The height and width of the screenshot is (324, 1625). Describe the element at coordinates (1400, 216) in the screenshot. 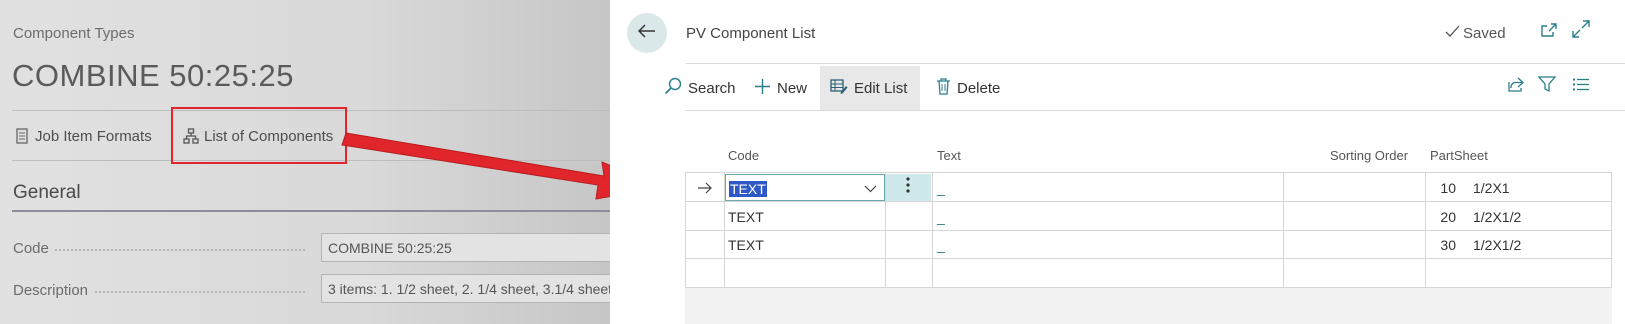

I see `sorting-order-cell: 20` at that location.